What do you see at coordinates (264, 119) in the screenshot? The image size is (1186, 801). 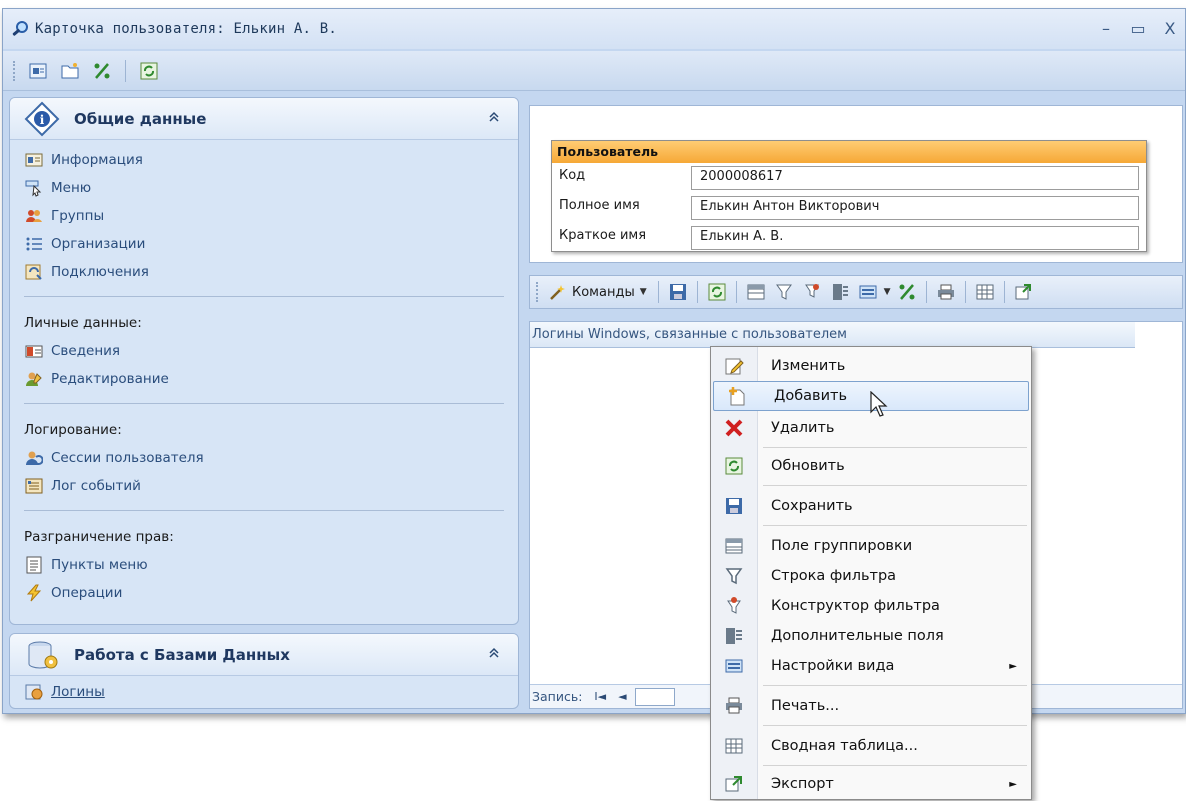 I see `general-panel-header: i Общие данные` at bounding box center [264, 119].